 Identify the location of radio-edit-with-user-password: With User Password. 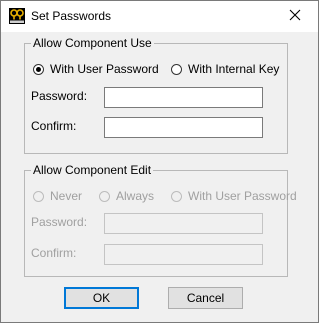
(234, 196).